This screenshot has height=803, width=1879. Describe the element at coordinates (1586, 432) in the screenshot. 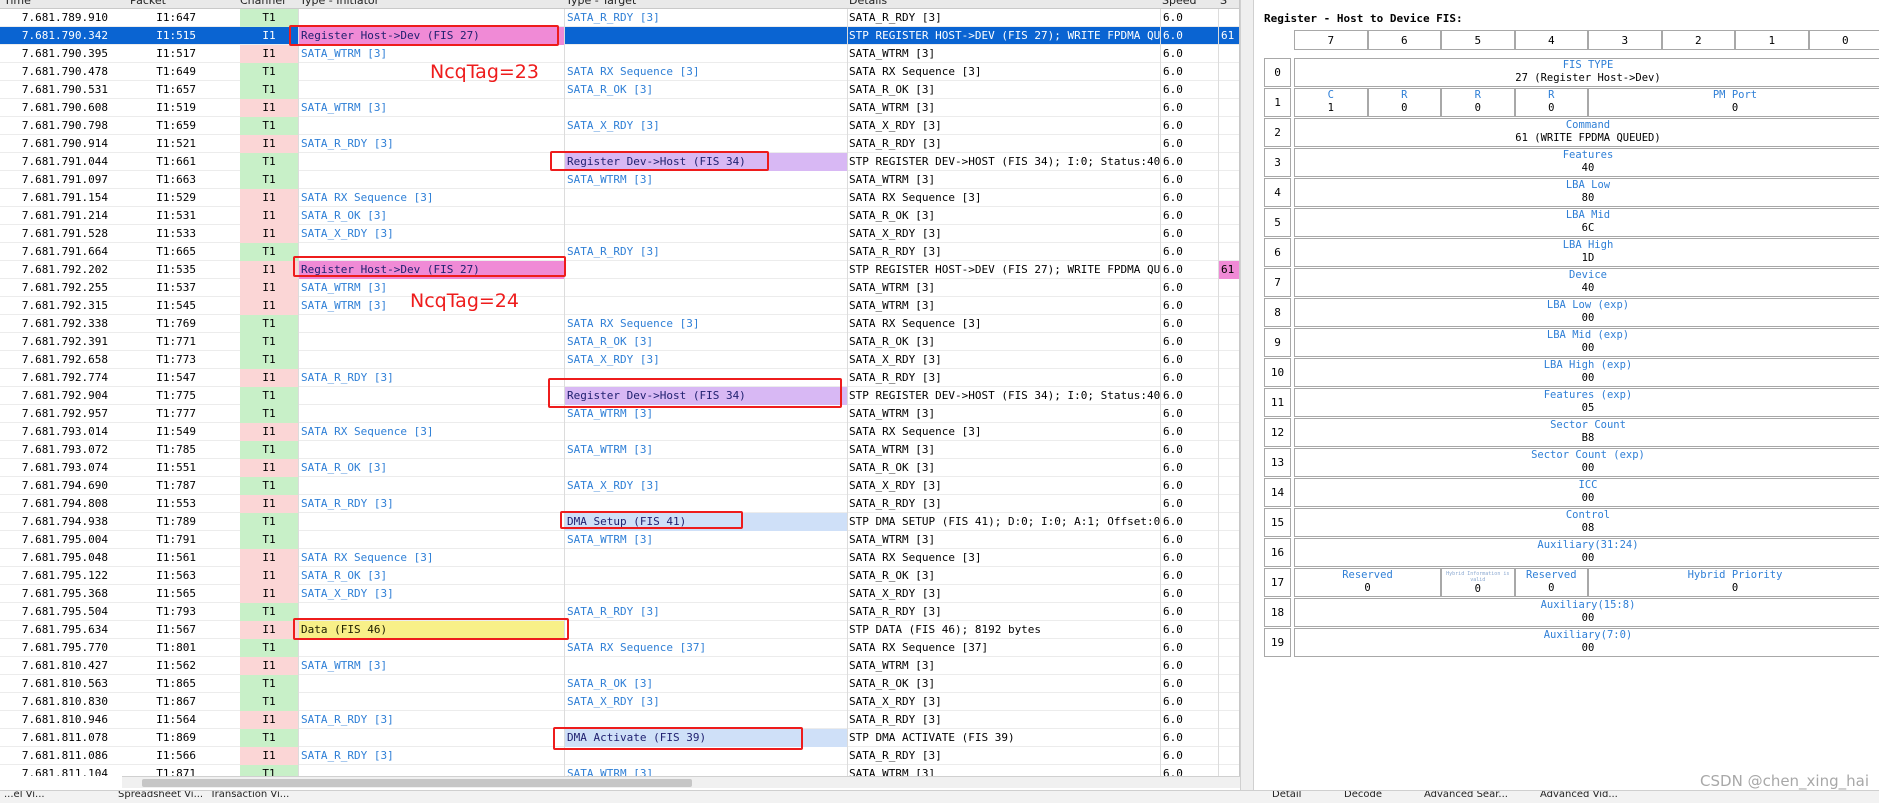

I see `fis-field: Sector Count B8` at that location.